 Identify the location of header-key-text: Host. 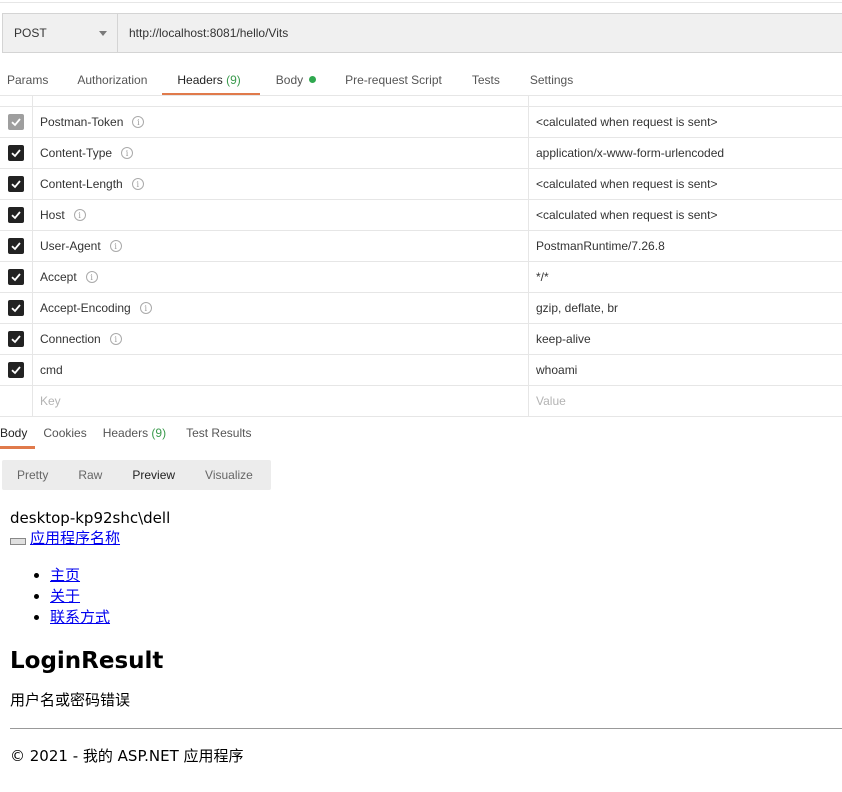
(52, 215).